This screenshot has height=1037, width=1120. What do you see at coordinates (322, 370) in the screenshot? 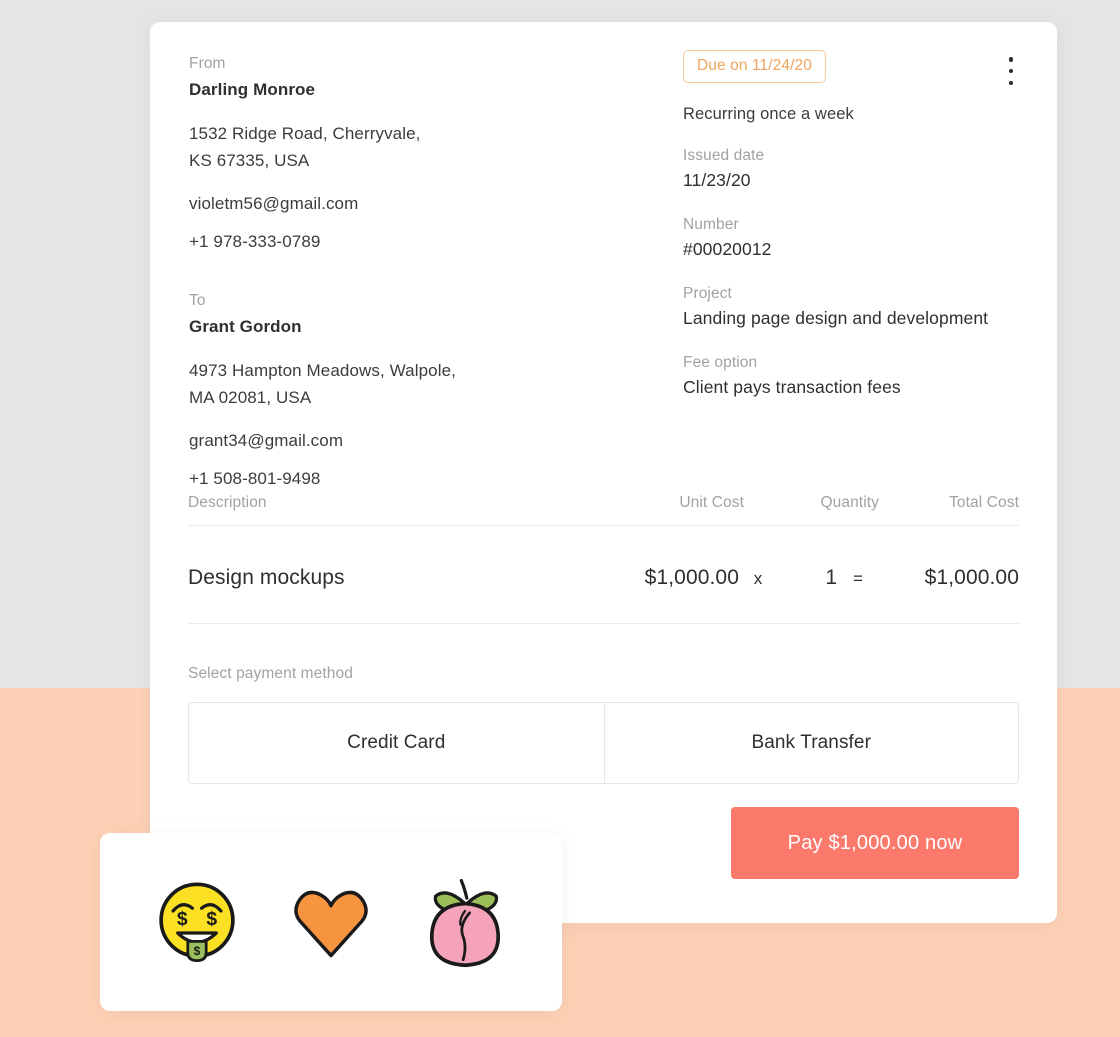
I see `to-address-line-1: 4973 Hampton Meadows, Walpole,` at bounding box center [322, 370].